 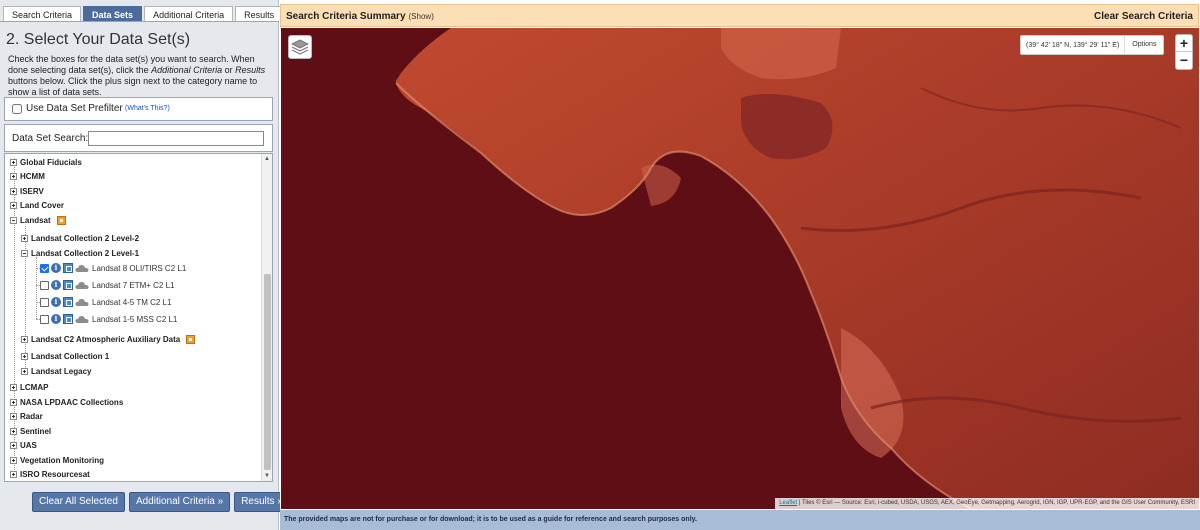 What do you see at coordinates (27, 176) in the screenshot?
I see `tree-node-hcmm: HCMM` at bounding box center [27, 176].